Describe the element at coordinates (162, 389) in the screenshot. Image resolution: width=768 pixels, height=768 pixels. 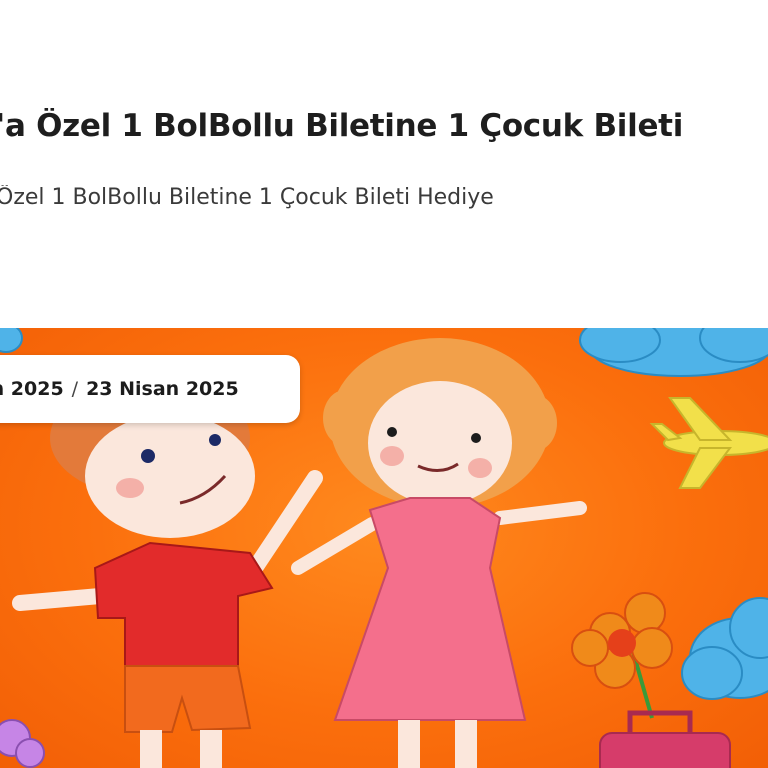
I see `date-end: 23 Nisan 2025` at that location.